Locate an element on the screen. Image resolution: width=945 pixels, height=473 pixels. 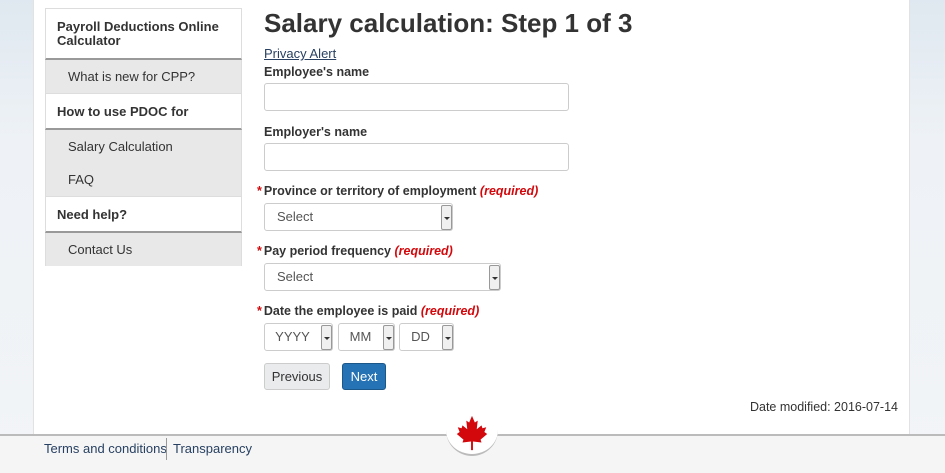
date-modified: Date modified: 2016-07-14 is located at coordinates (823, 407).